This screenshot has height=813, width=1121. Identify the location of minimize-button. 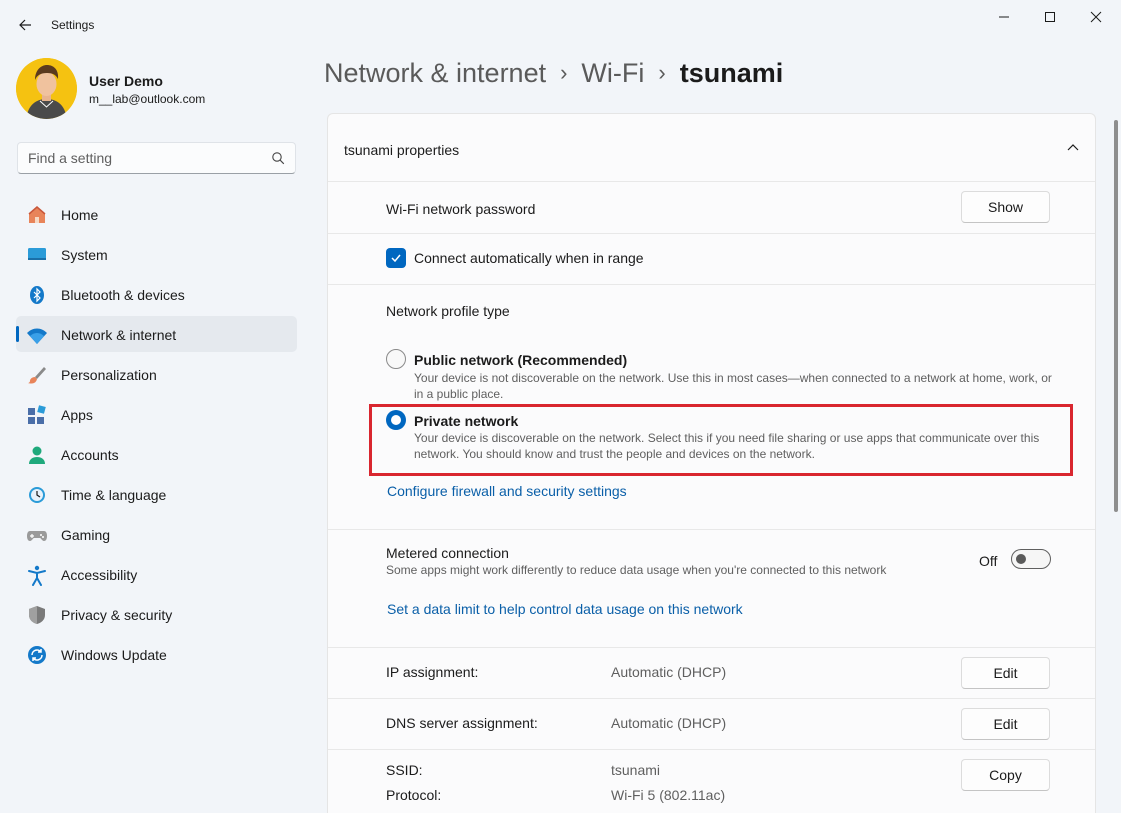
(1004, 17).